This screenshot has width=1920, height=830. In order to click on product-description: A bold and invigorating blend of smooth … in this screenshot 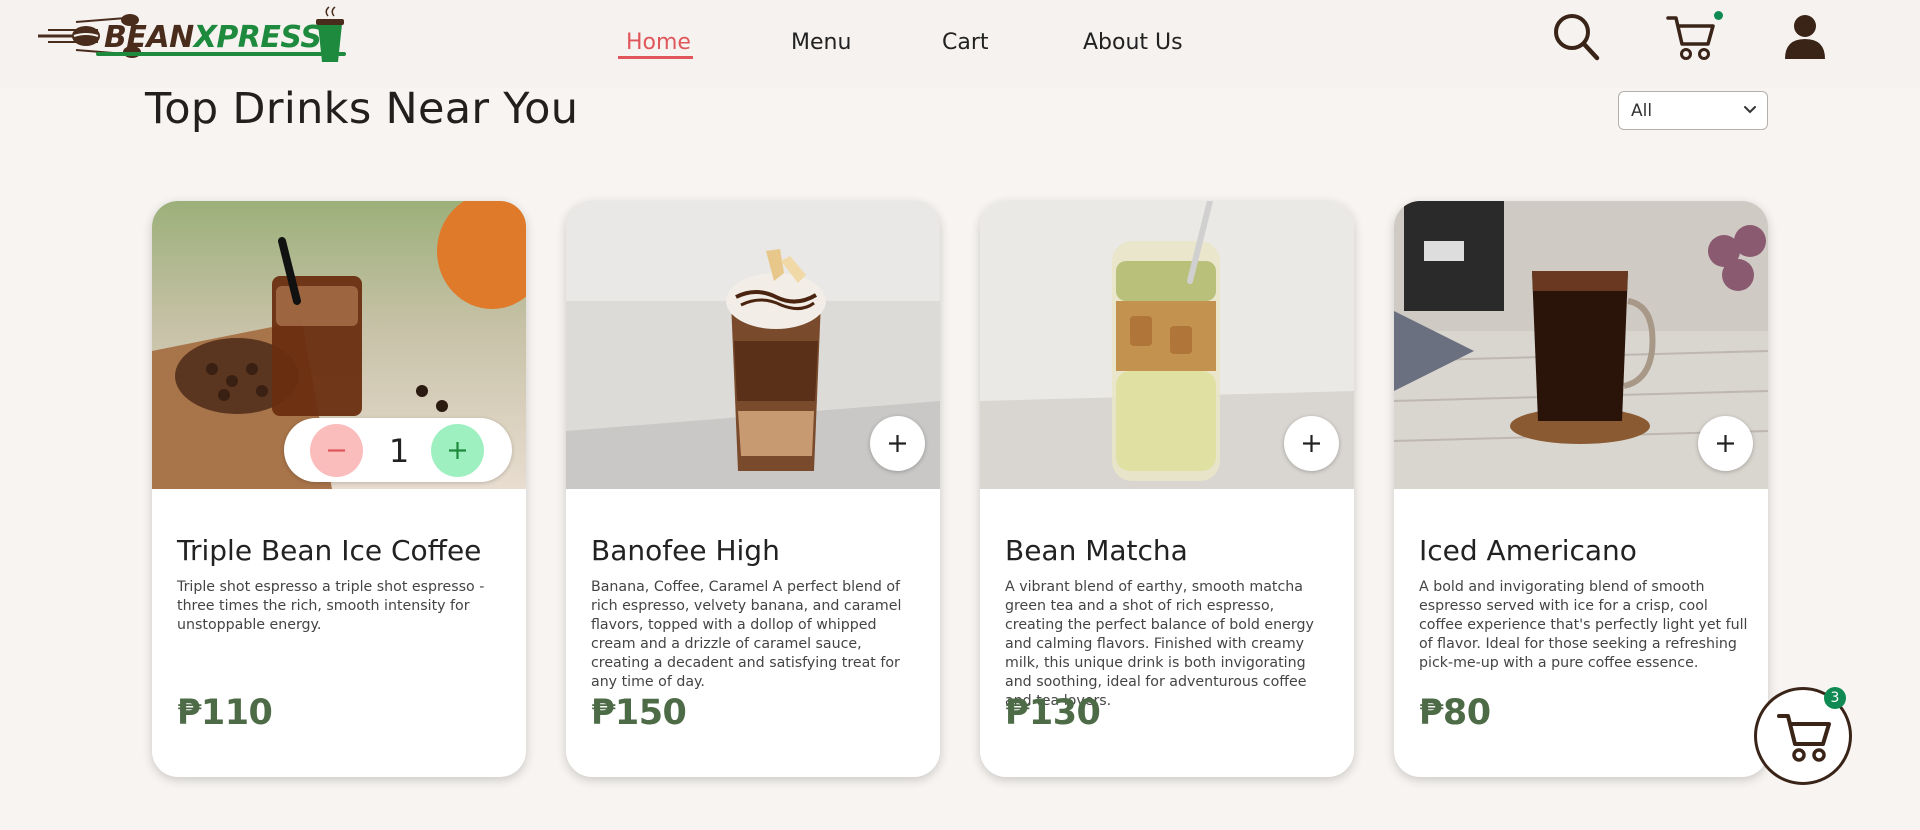, I will do `click(1583, 625)`.